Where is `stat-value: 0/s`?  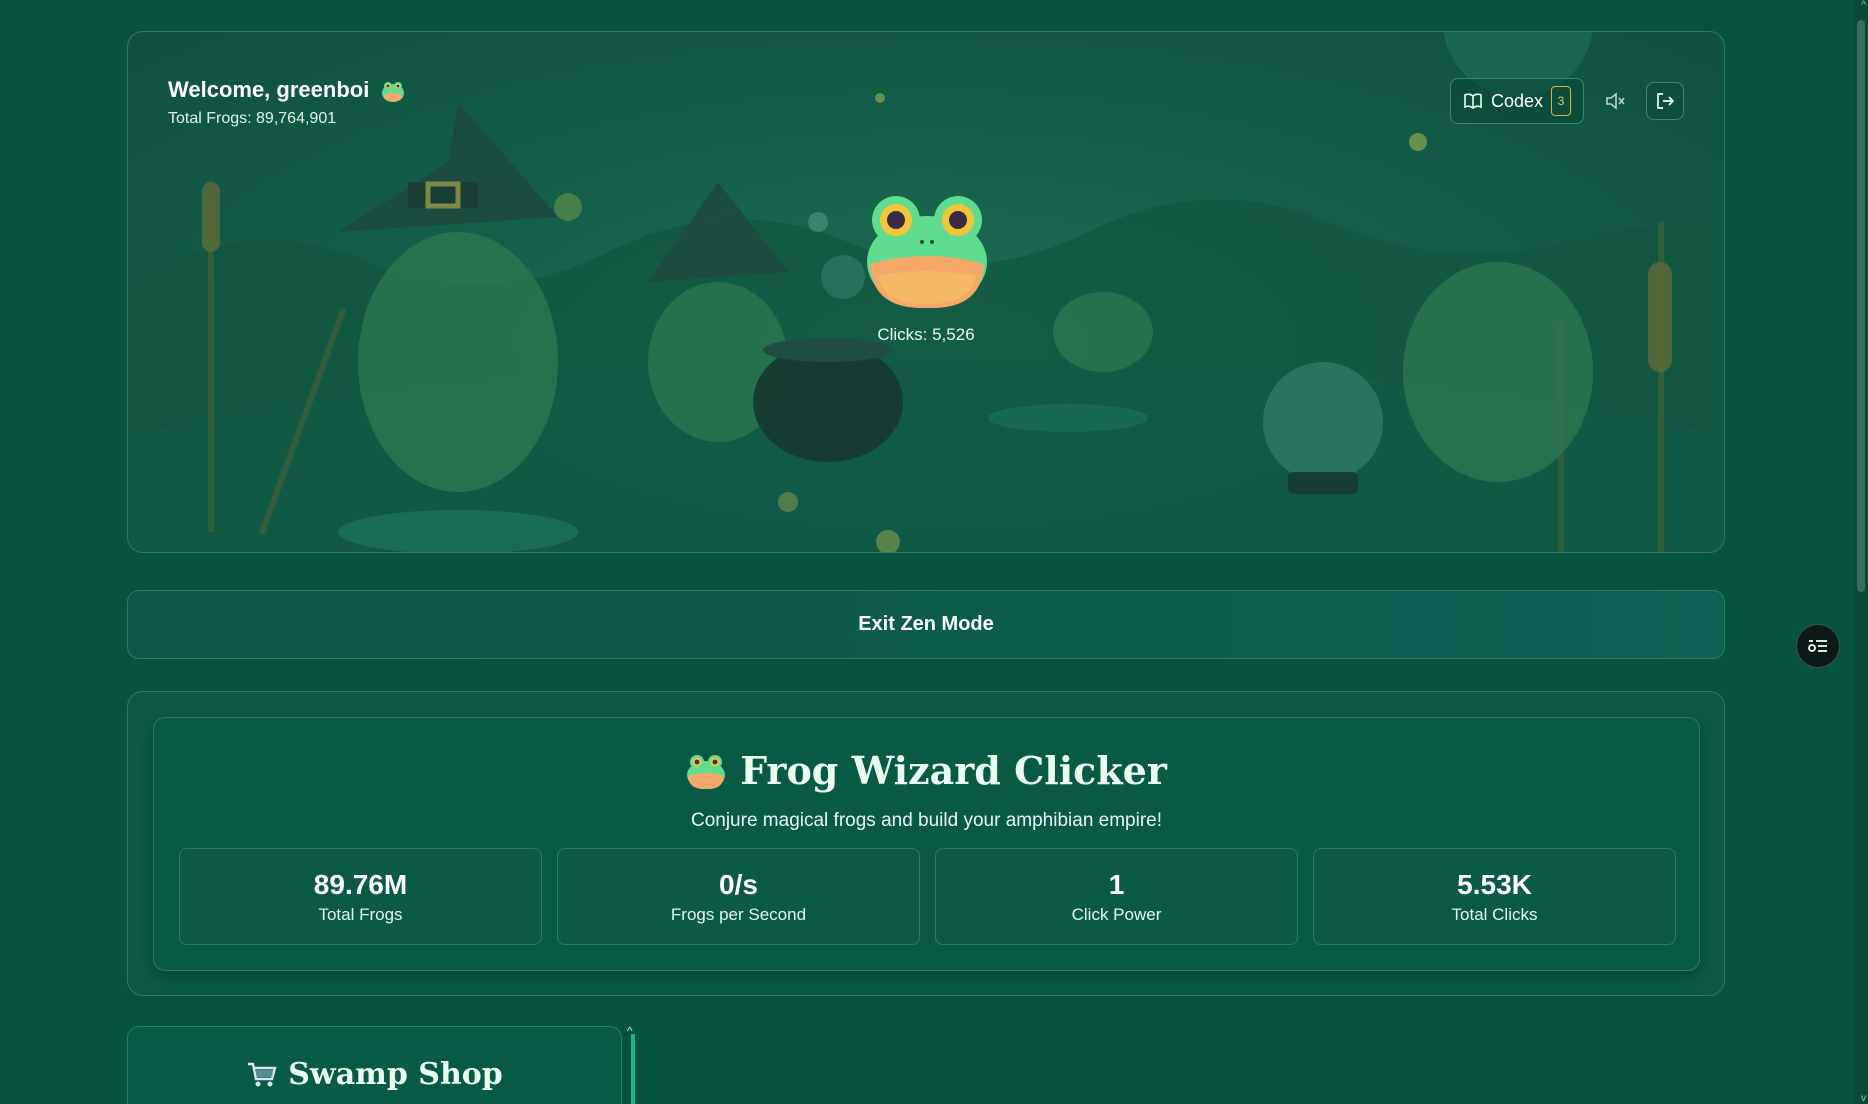
stat-value: 0/s is located at coordinates (738, 884).